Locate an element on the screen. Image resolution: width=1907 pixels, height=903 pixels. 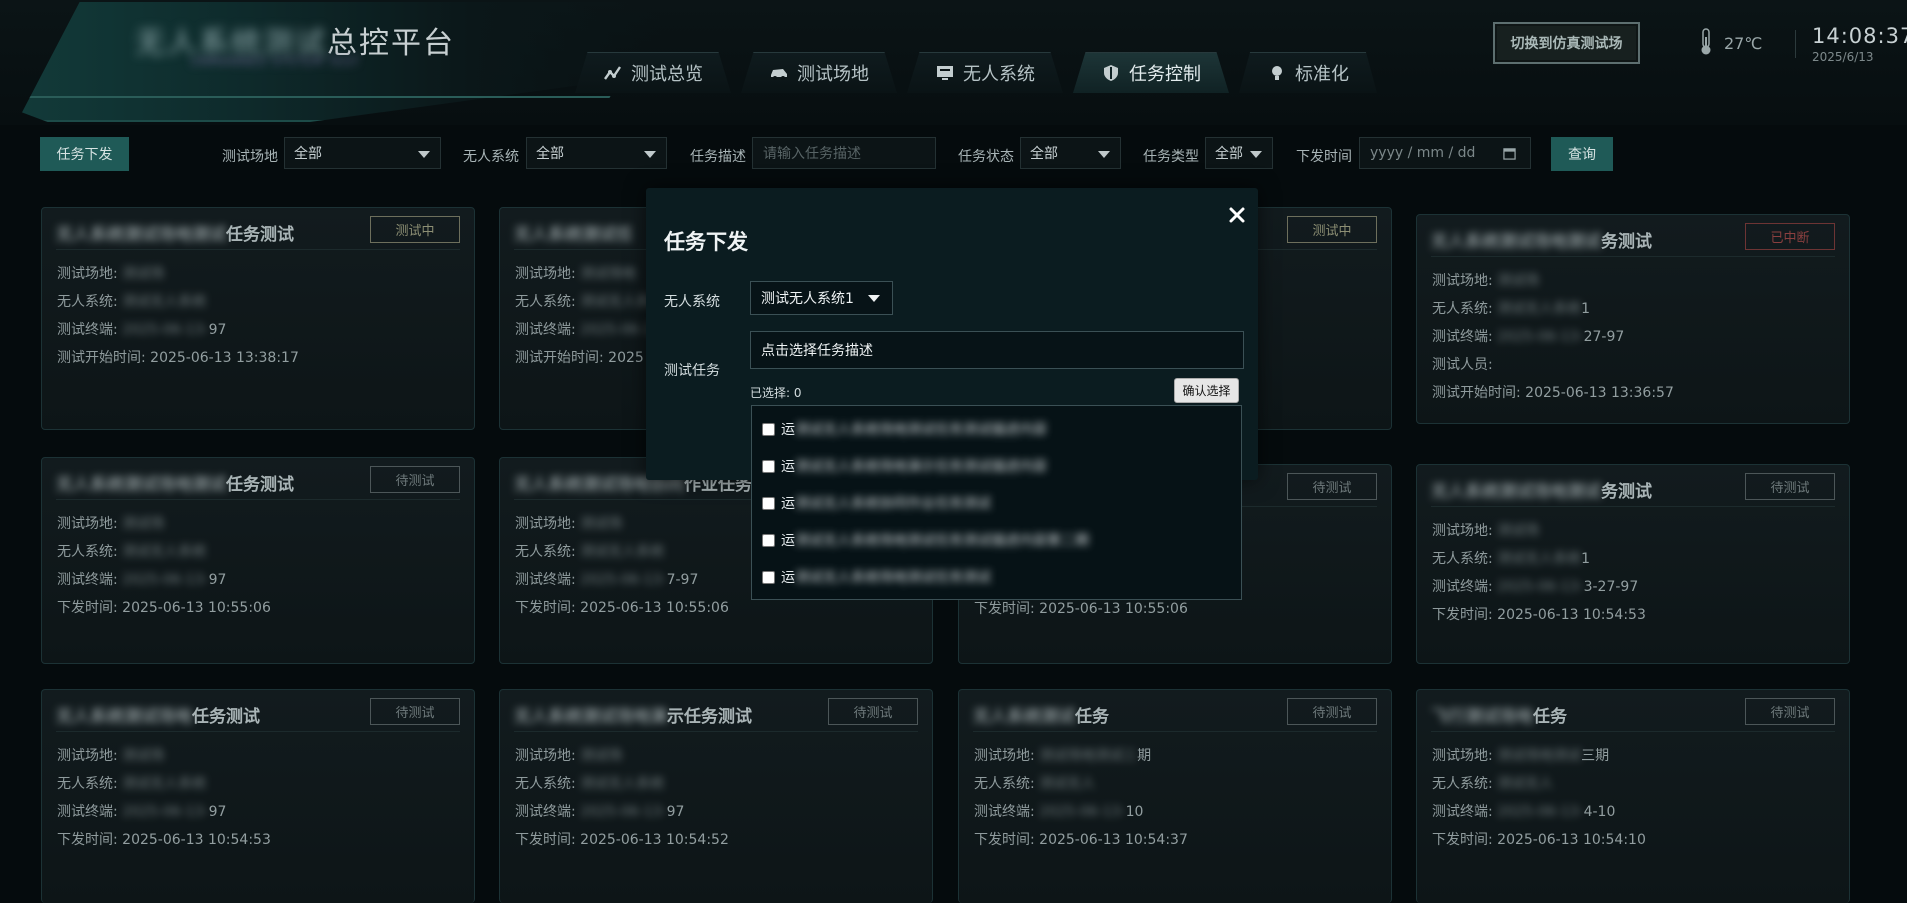
site-filter-label: 测试场地 is located at coordinates (250, 157).